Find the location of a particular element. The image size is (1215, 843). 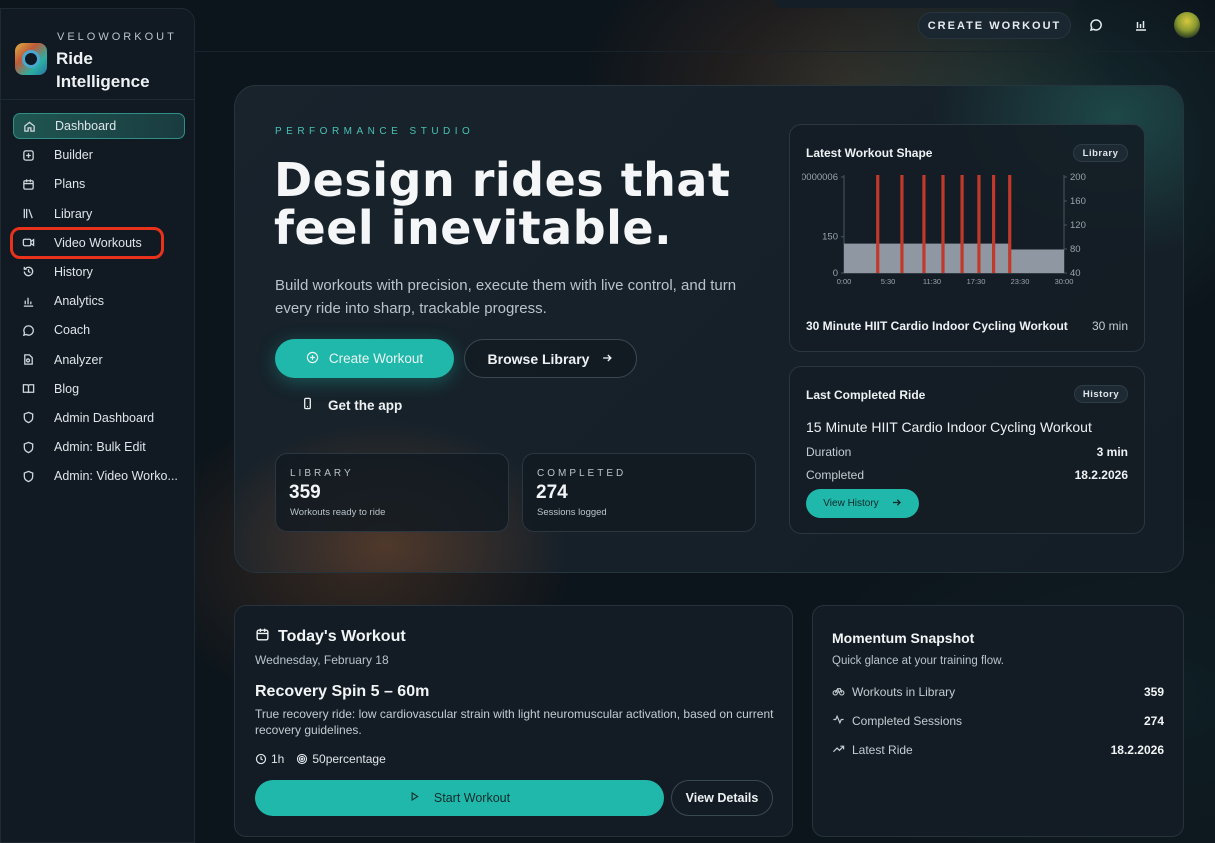

browse-library-button: Browse Library is located at coordinates (550, 358).